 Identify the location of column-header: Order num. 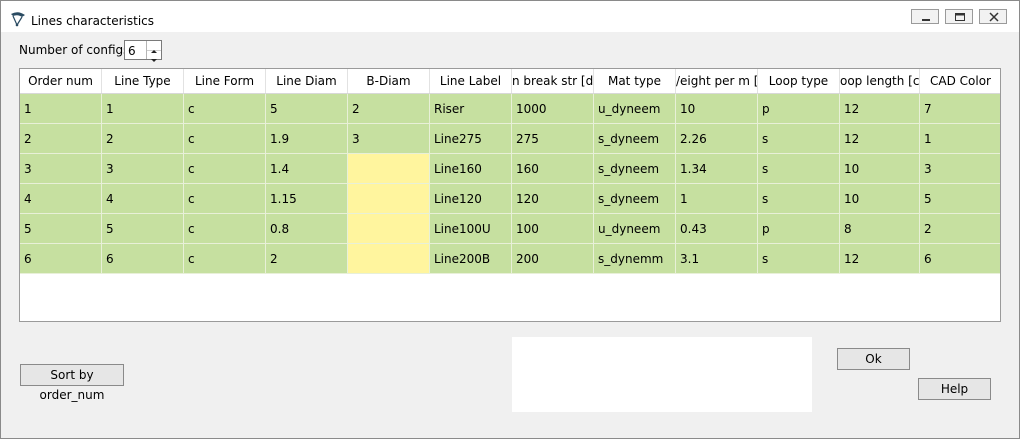
(61, 81).